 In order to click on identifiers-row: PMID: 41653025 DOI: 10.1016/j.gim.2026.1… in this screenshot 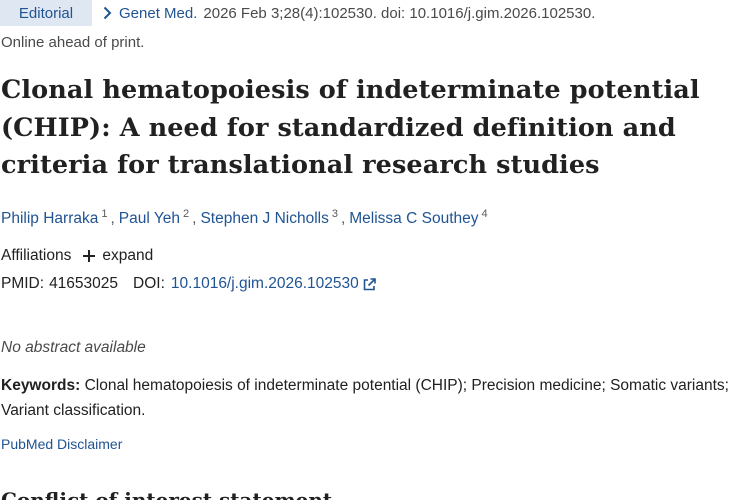, I will do `click(188, 284)`.